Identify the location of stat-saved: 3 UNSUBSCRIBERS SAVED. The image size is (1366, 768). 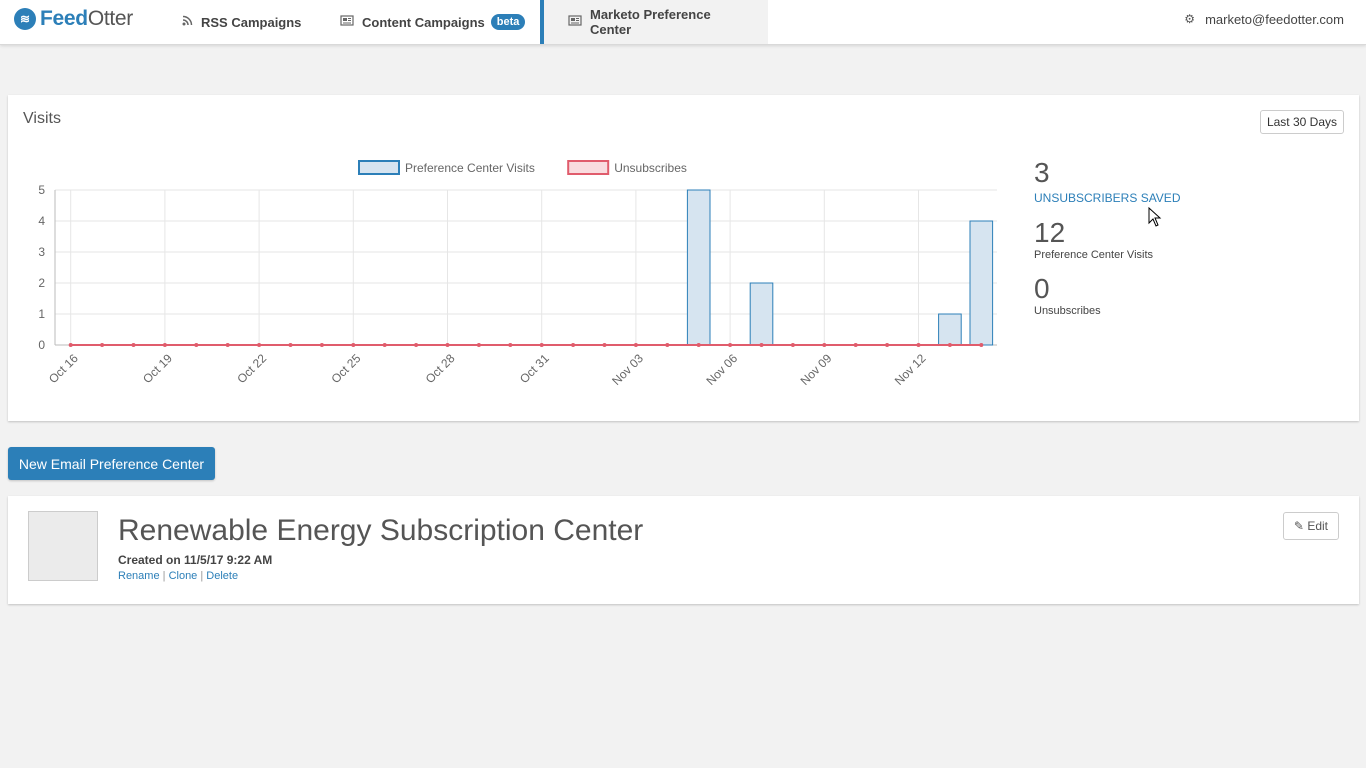
(1184, 182).